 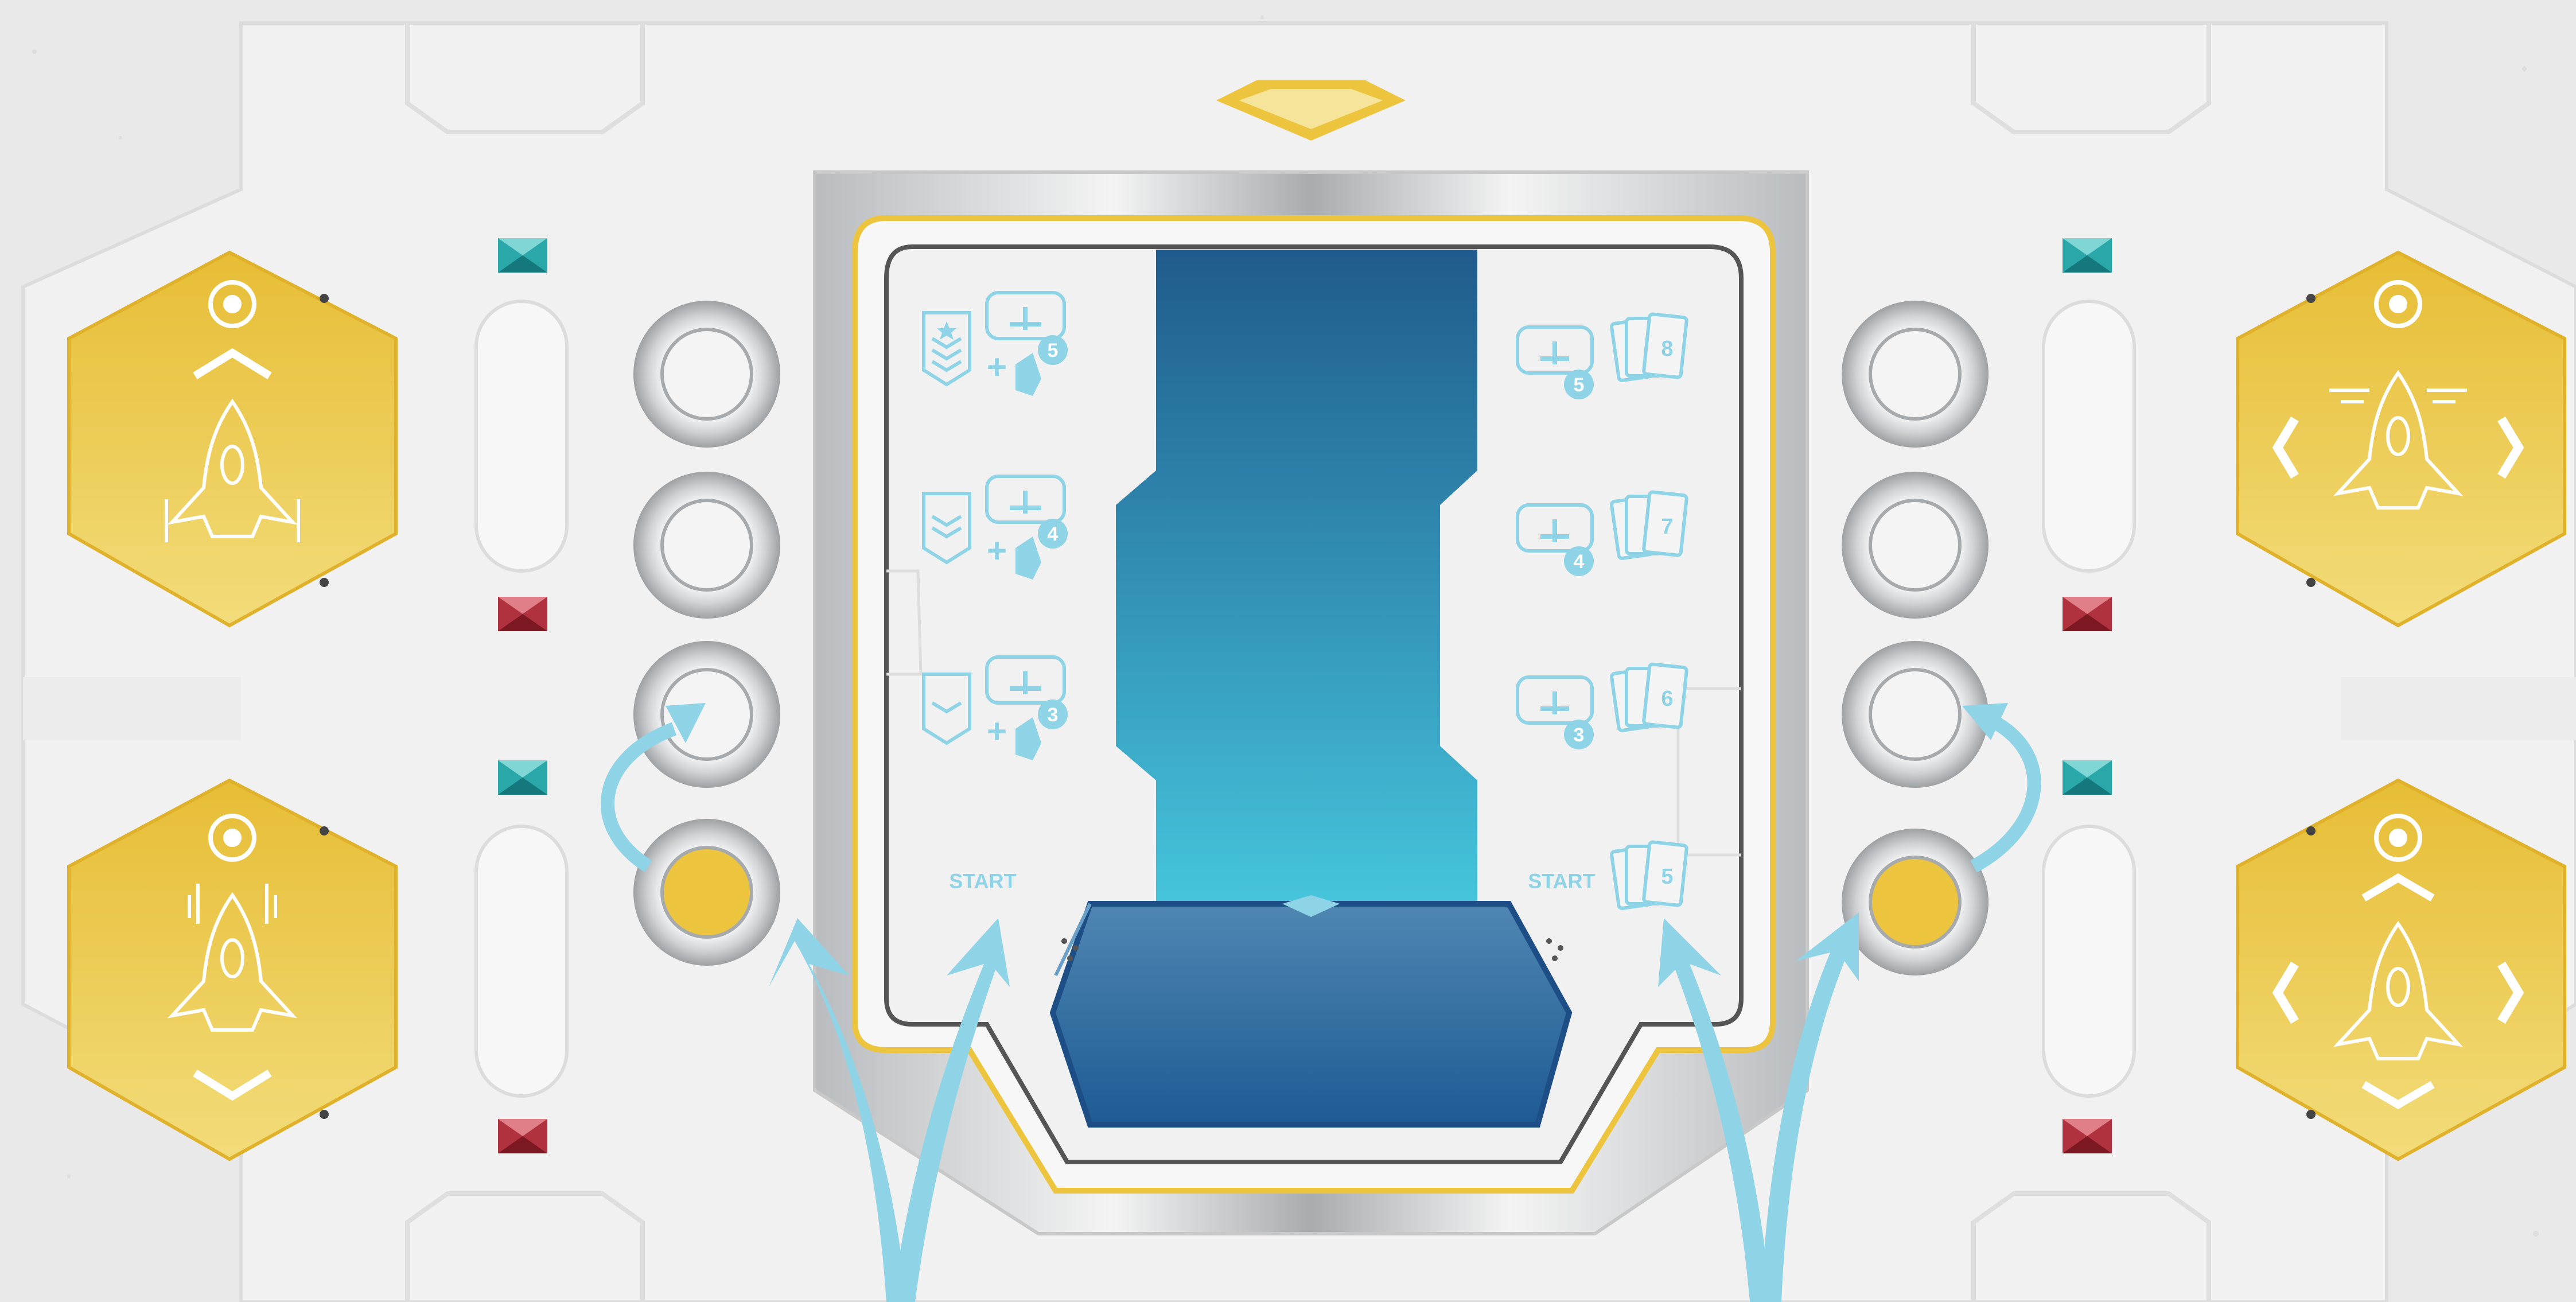 I want to click on card-stack-icon: 5, so click(x=1649, y=875).